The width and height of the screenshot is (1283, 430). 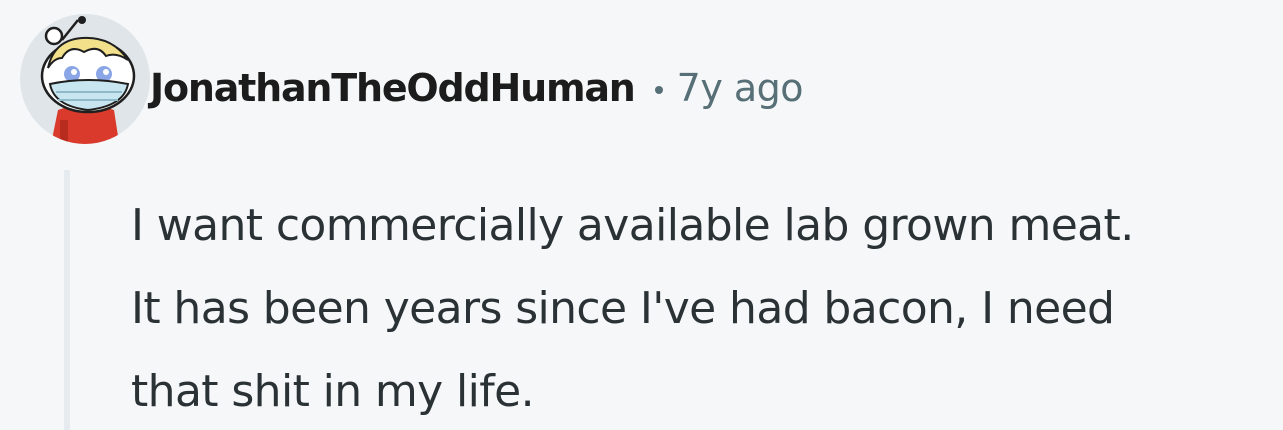 What do you see at coordinates (740, 88) in the screenshot?
I see `comment-timestamp: 7y ago` at bounding box center [740, 88].